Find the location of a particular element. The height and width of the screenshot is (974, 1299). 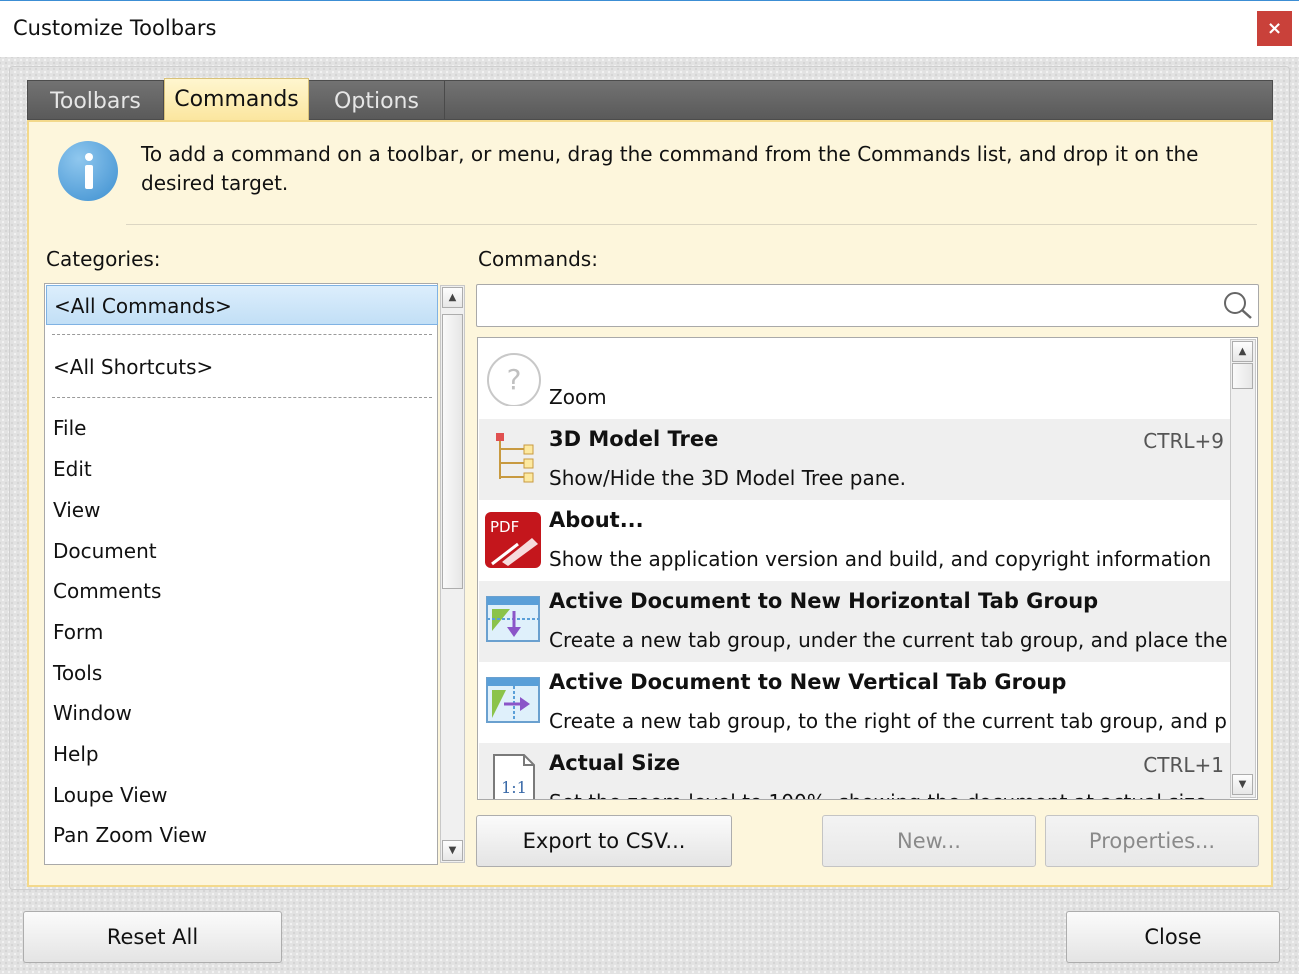

category-item-tools: Tools is located at coordinates (77, 673).